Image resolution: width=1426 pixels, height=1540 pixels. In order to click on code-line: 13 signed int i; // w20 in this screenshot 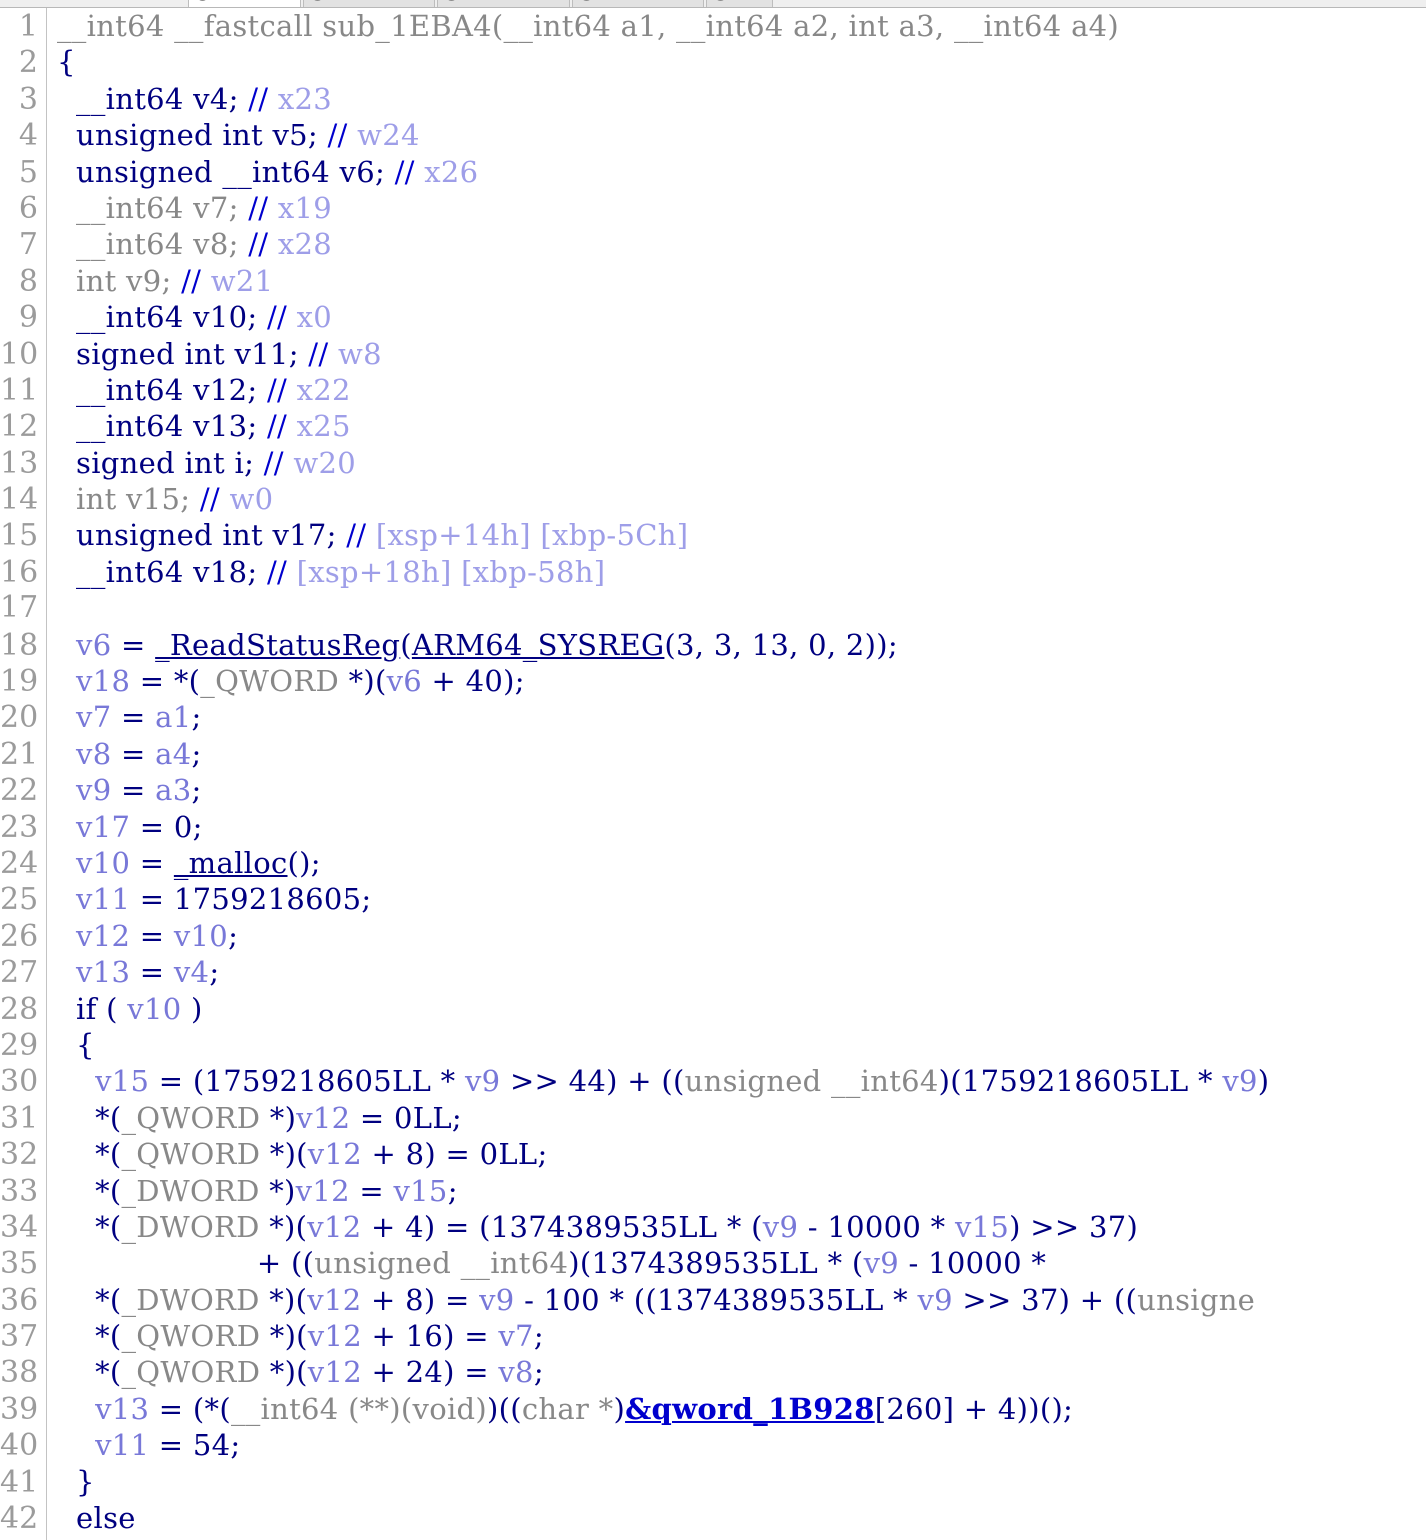, I will do `click(713, 463)`.